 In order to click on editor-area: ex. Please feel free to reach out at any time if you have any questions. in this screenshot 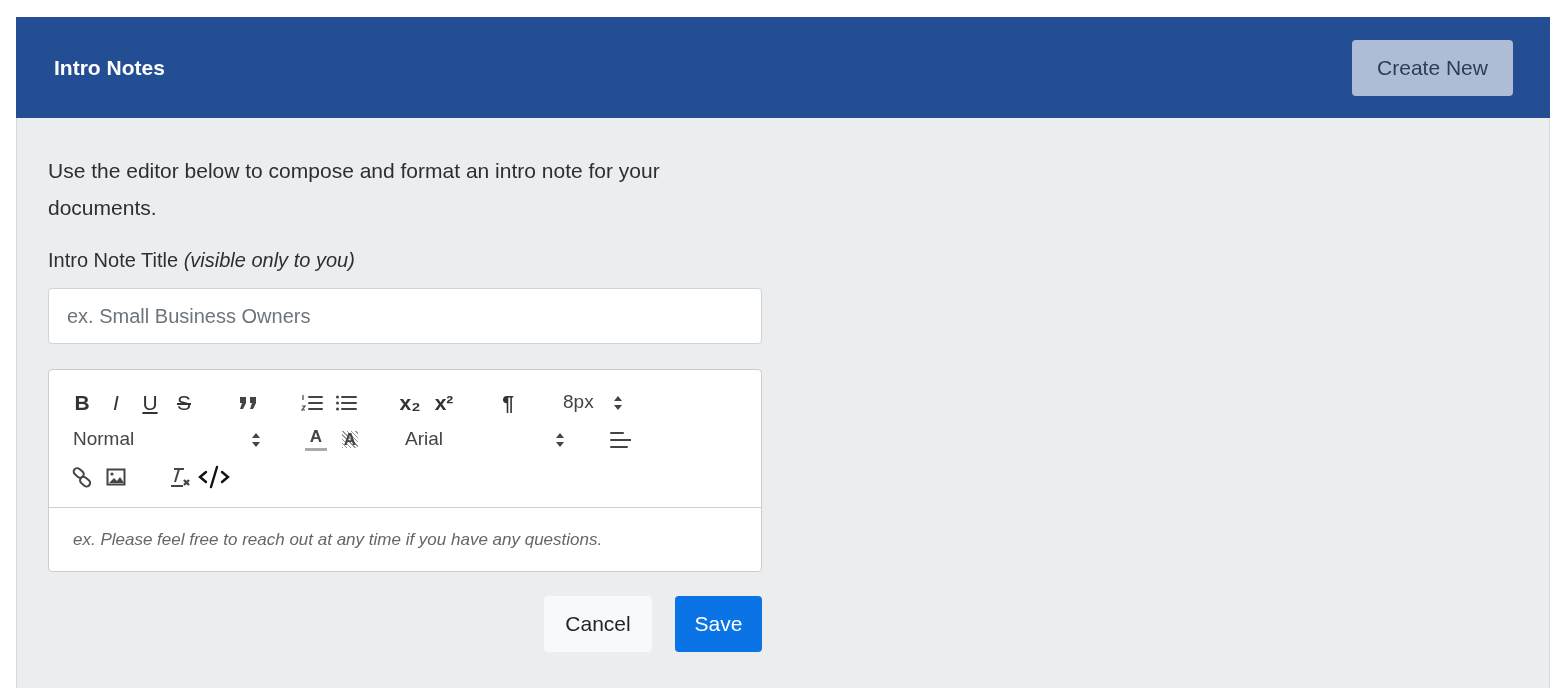, I will do `click(405, 539)`.